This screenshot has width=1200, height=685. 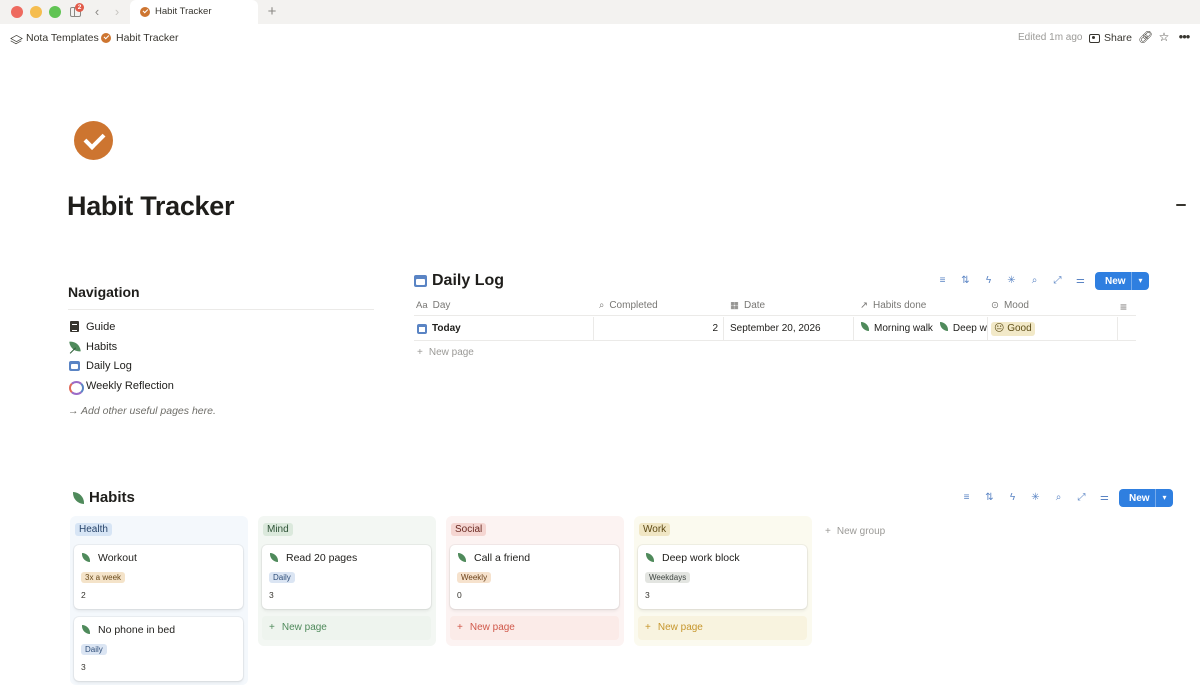 What do you see at coordinates (1010, 305) in the screenshot?
I see `column-header-mood: ⊙ Mood` at bounding box center [1010, 305].